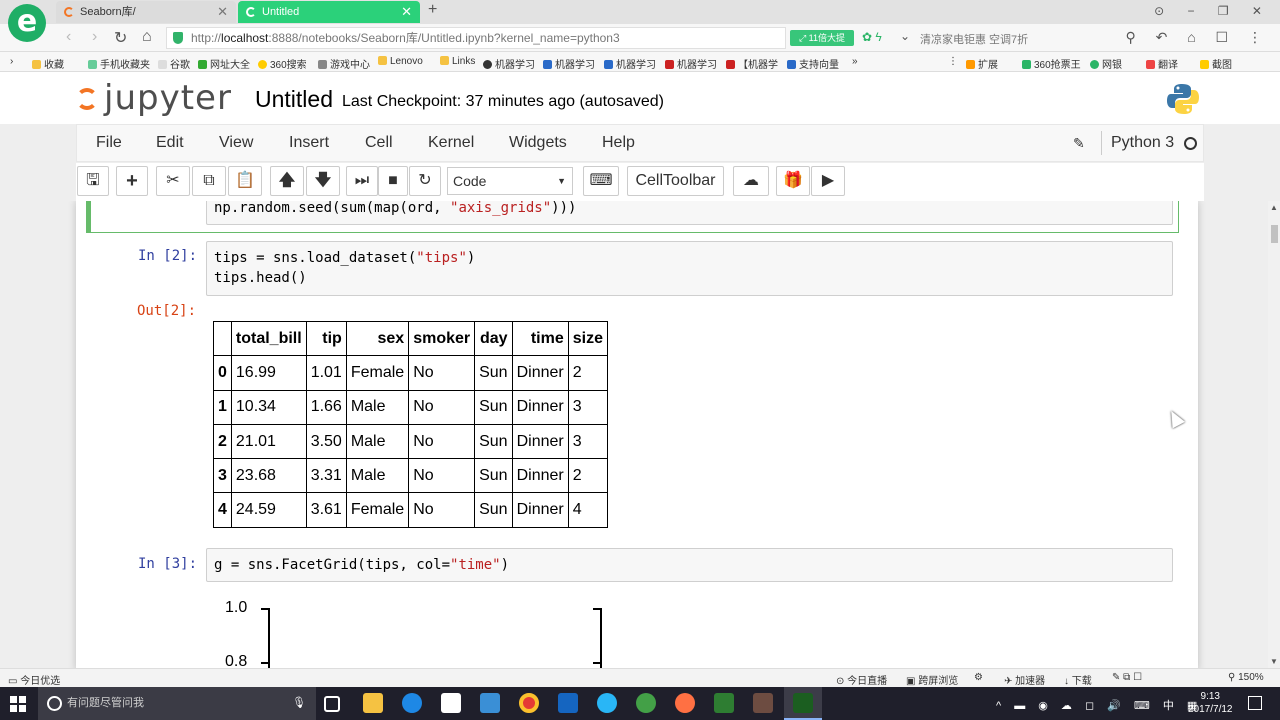  Describe the element at coordinates (646, 703) in the screenshot. I see `360-browser-icon` at that location.